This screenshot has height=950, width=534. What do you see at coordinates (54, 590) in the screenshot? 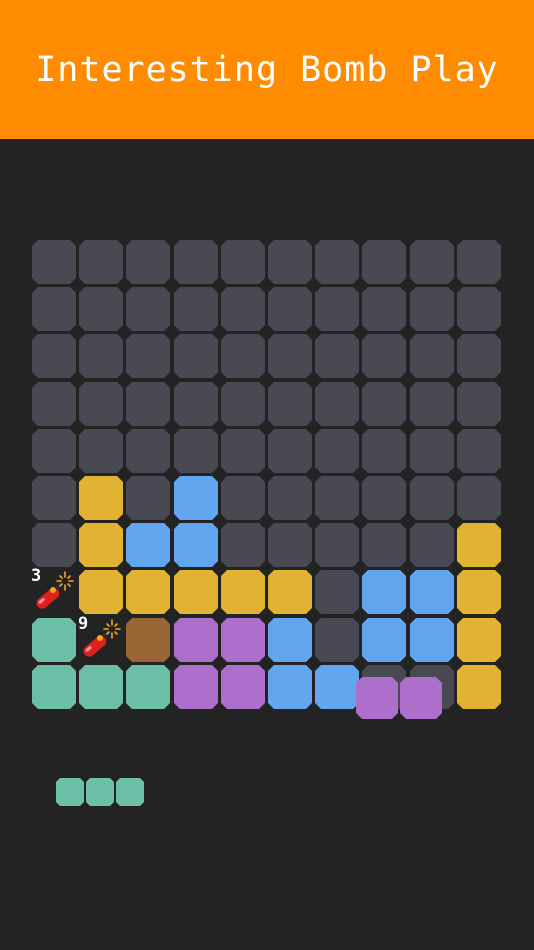
I see `bomb-cell: 3` at bounding box center [54, 590].